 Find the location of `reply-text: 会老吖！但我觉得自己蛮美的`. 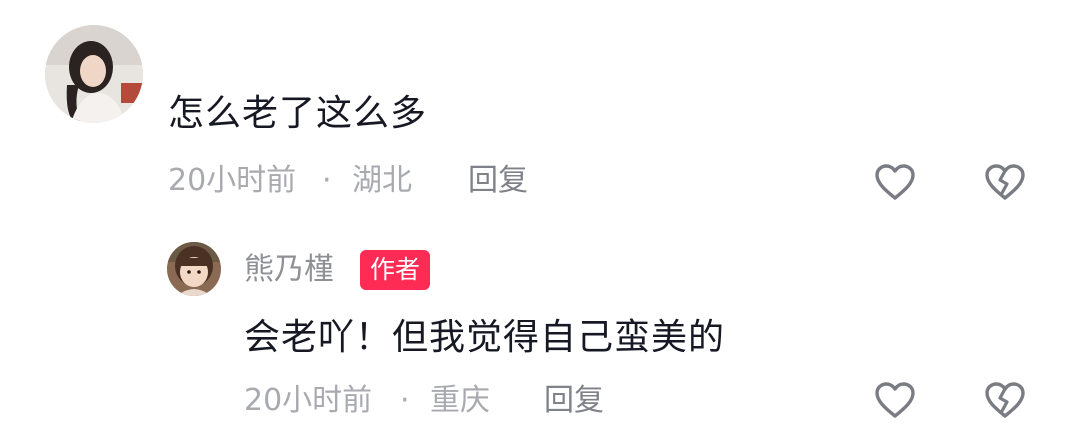

reply-text: 会老吖！但我觉得自己蛮美的 is located at coordinates (485, 337).